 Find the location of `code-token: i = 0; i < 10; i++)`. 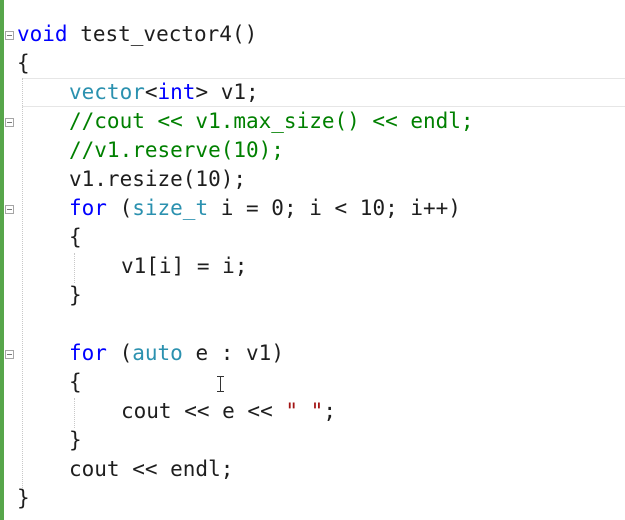

code-token: i = 0; i < 10; i++) is located at coordinates (334, 208).